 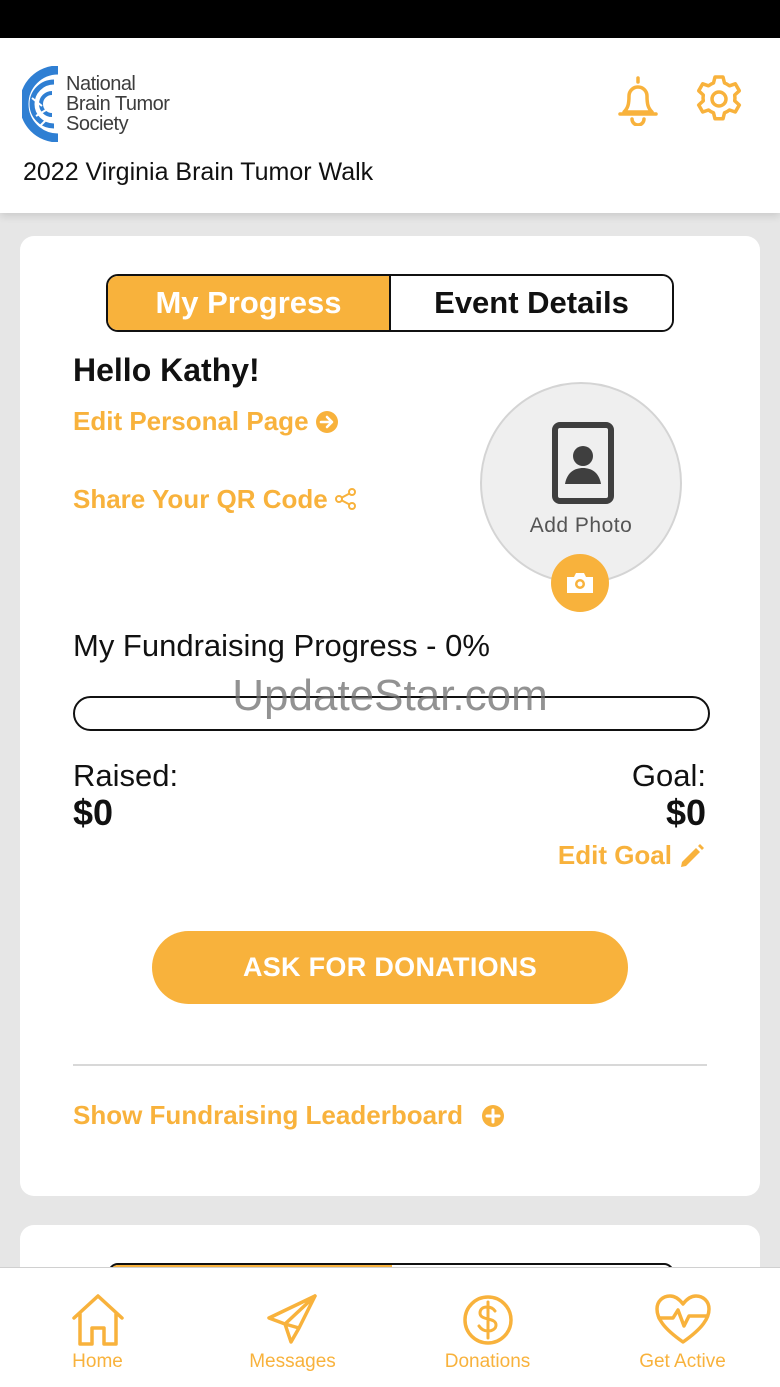 I want to click on tab-bar: My Progress Event Details, so click(x=390, y=303).